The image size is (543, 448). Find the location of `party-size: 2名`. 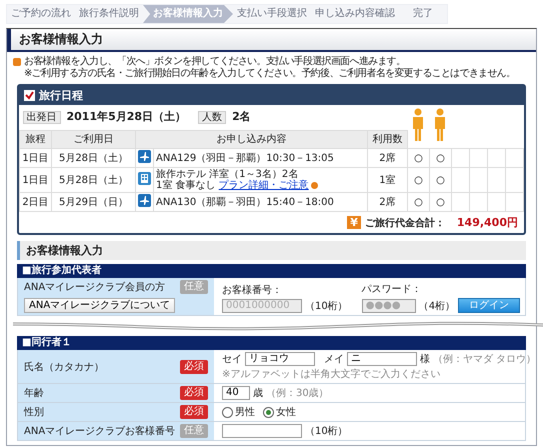

party-size: 2名 is located at coordinates (241, 116).